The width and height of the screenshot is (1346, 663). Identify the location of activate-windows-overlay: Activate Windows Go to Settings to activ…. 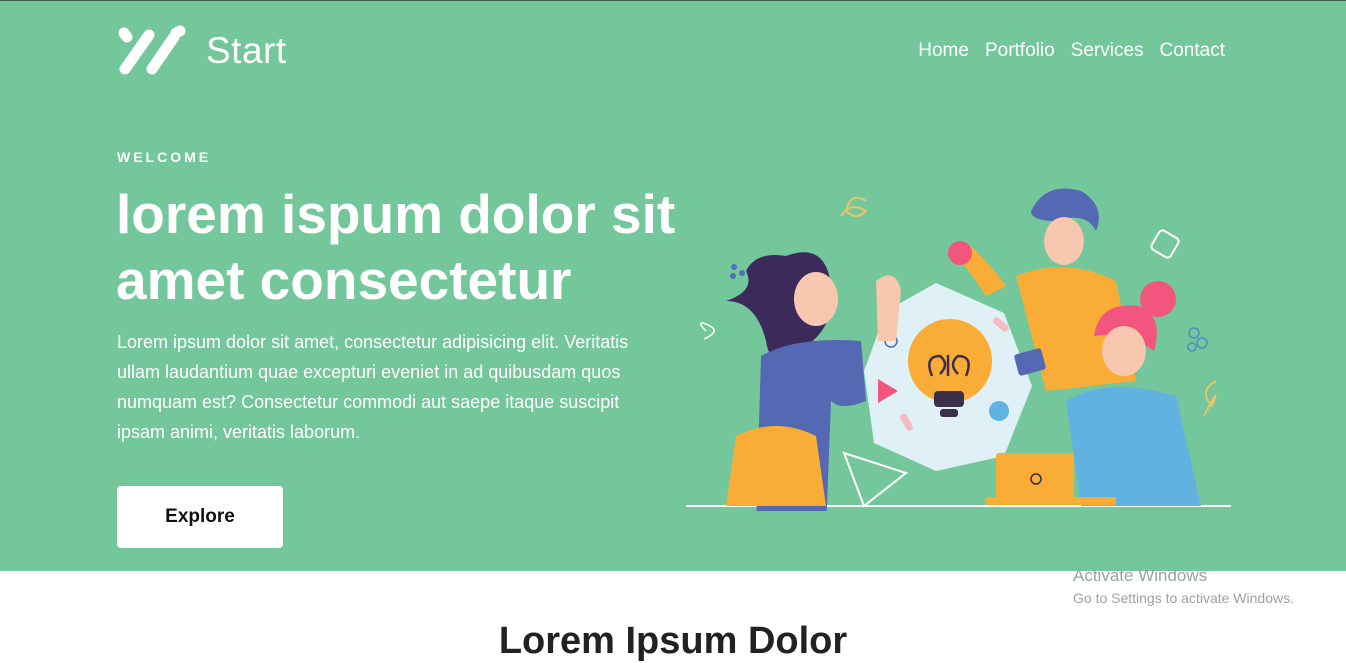
(1183, 586).